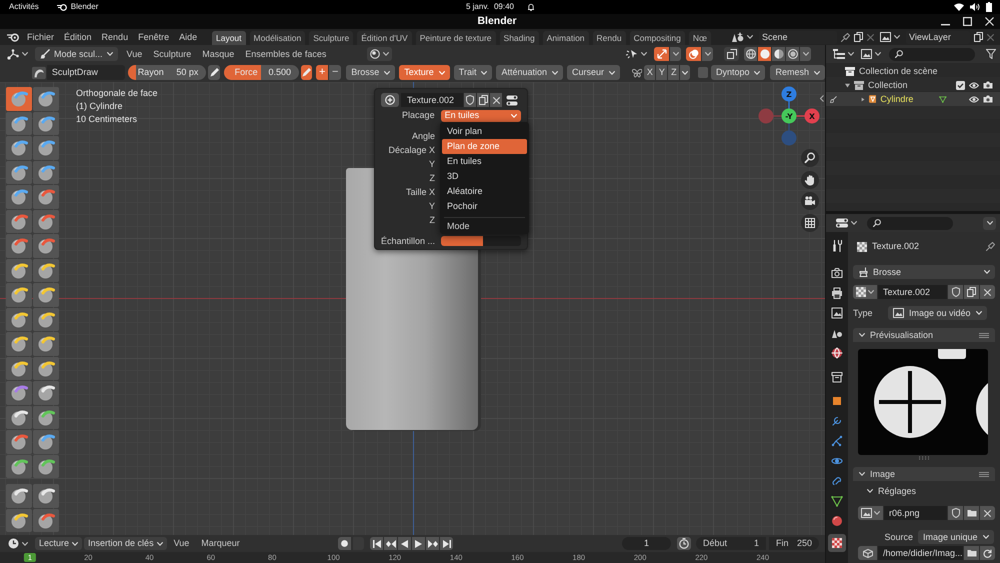  I want to click on activities-button: Activités, so click(24, 7).